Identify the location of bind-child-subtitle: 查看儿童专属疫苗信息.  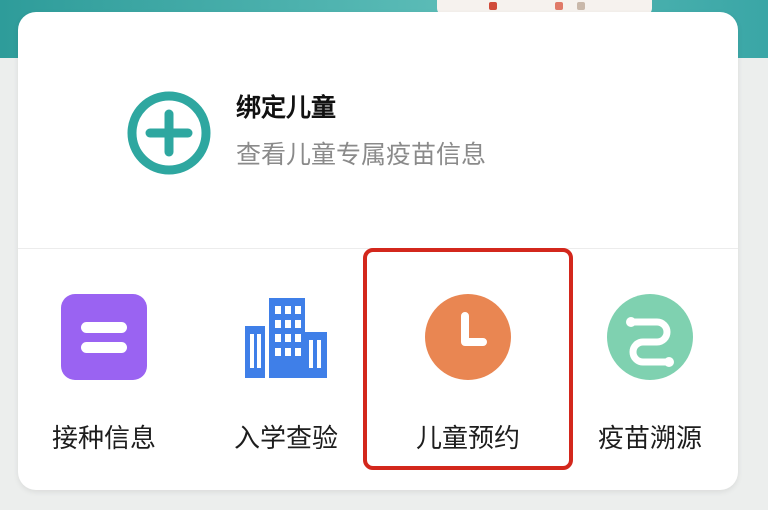
(361, 154).